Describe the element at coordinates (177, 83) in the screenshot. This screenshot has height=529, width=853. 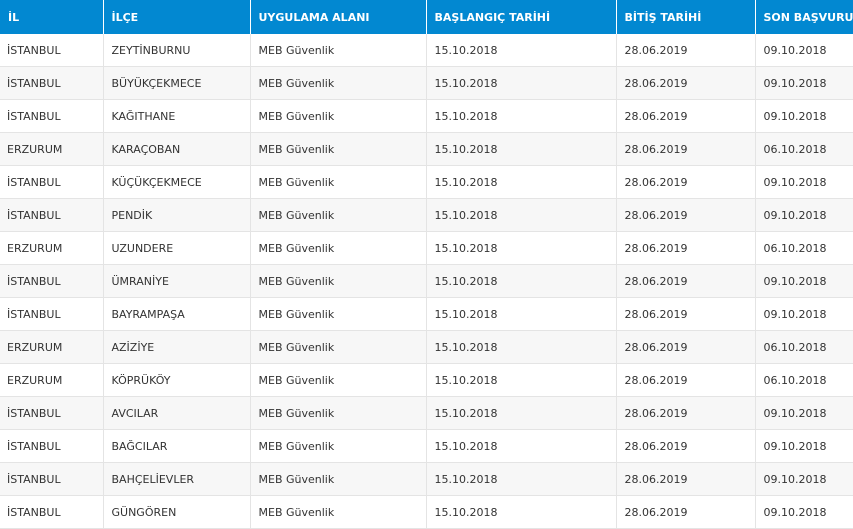
I see `ilce-cell: BÜYÜKÇEKMECE` at that location.